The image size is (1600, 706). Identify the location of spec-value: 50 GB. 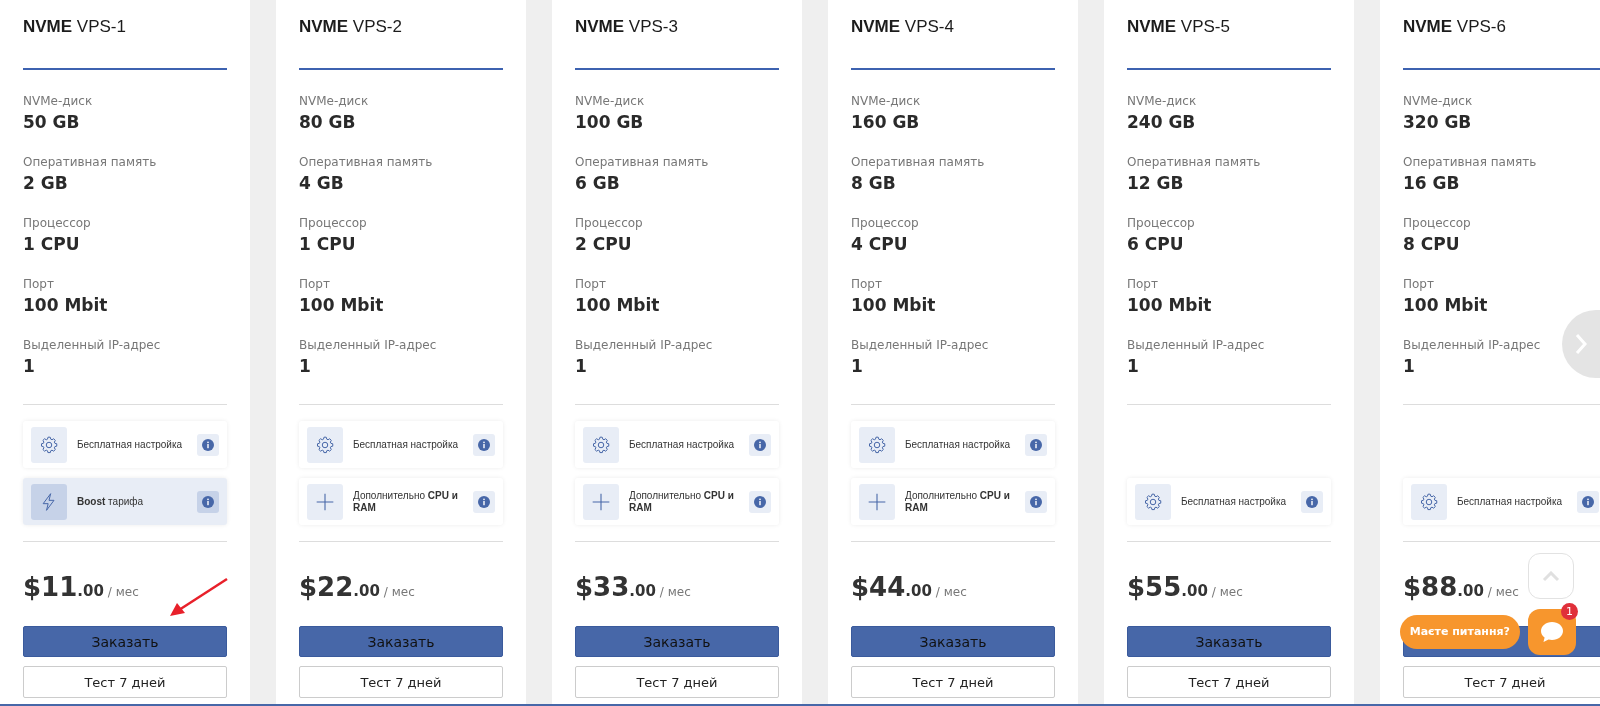
(51, 122).